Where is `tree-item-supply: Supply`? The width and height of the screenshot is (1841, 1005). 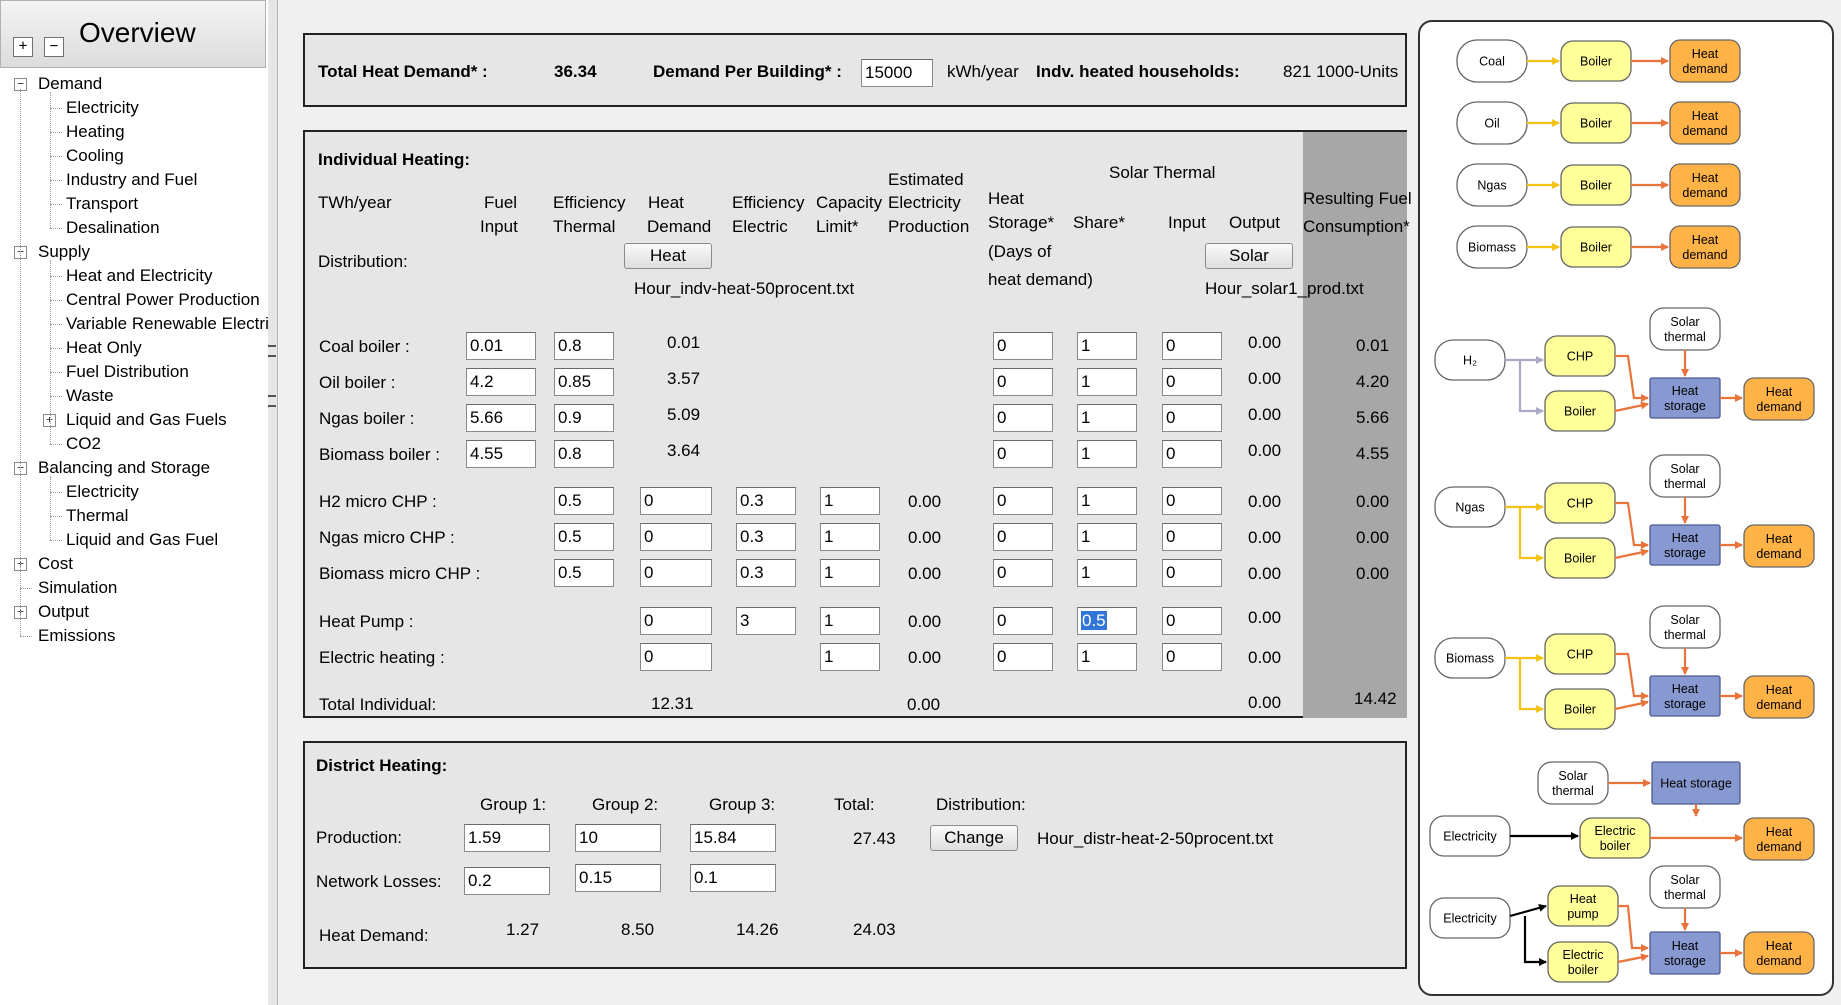 tree-item-supply: Supply is located at coordinates (64, 252).